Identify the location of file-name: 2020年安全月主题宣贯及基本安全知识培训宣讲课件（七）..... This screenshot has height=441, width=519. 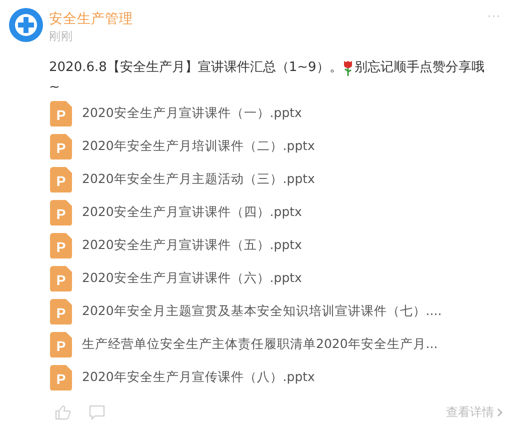
(262, 311).